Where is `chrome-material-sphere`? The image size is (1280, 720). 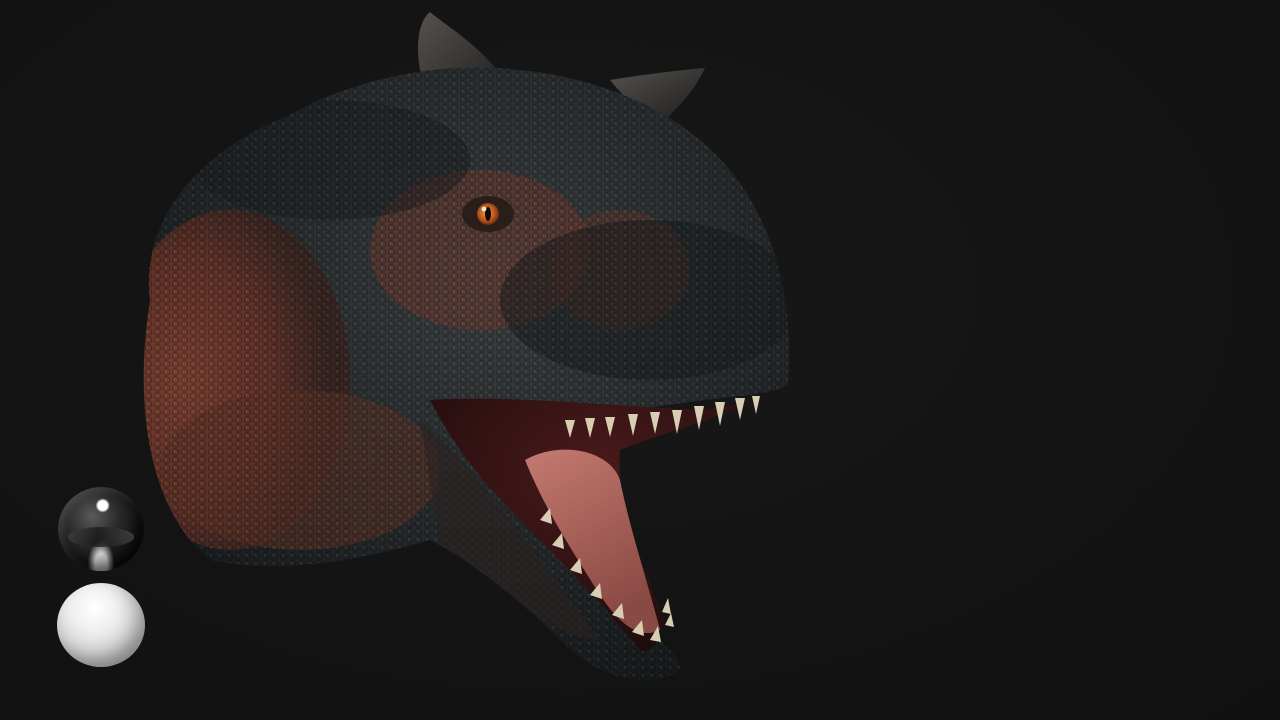
chrome-material-sphere is located at coordinates (101, 529).